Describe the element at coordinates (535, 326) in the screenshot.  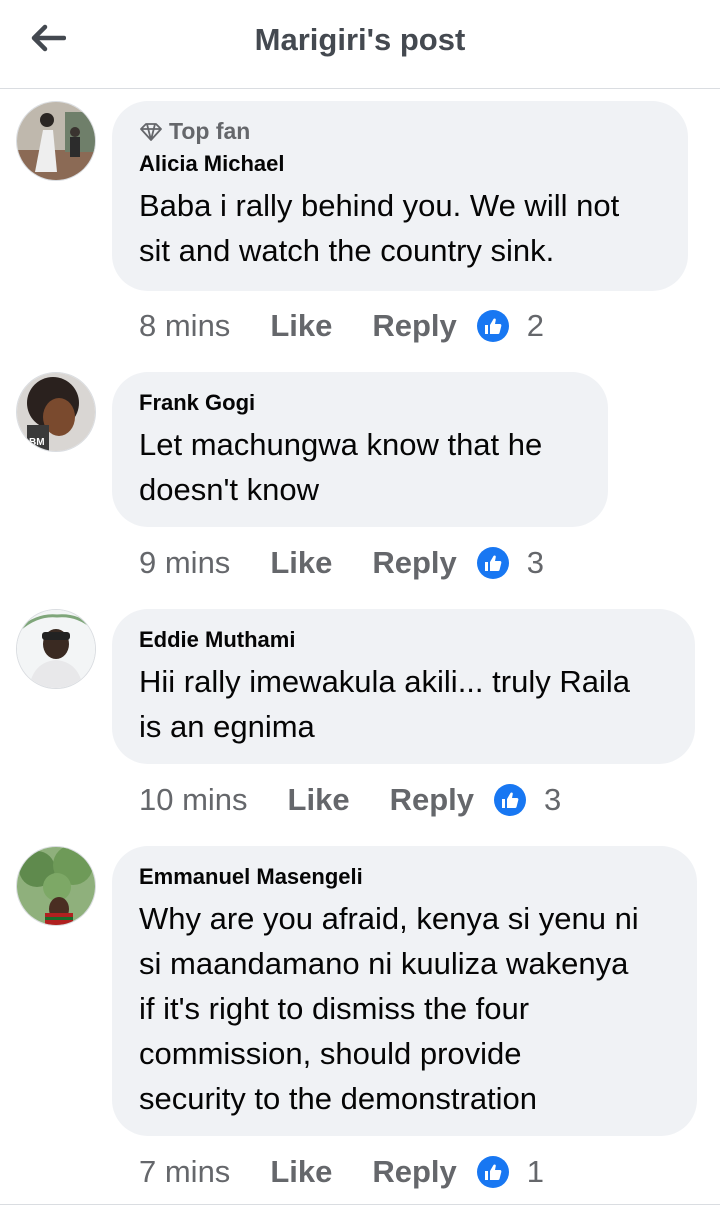
I see `reaction-count: 2` at that location.